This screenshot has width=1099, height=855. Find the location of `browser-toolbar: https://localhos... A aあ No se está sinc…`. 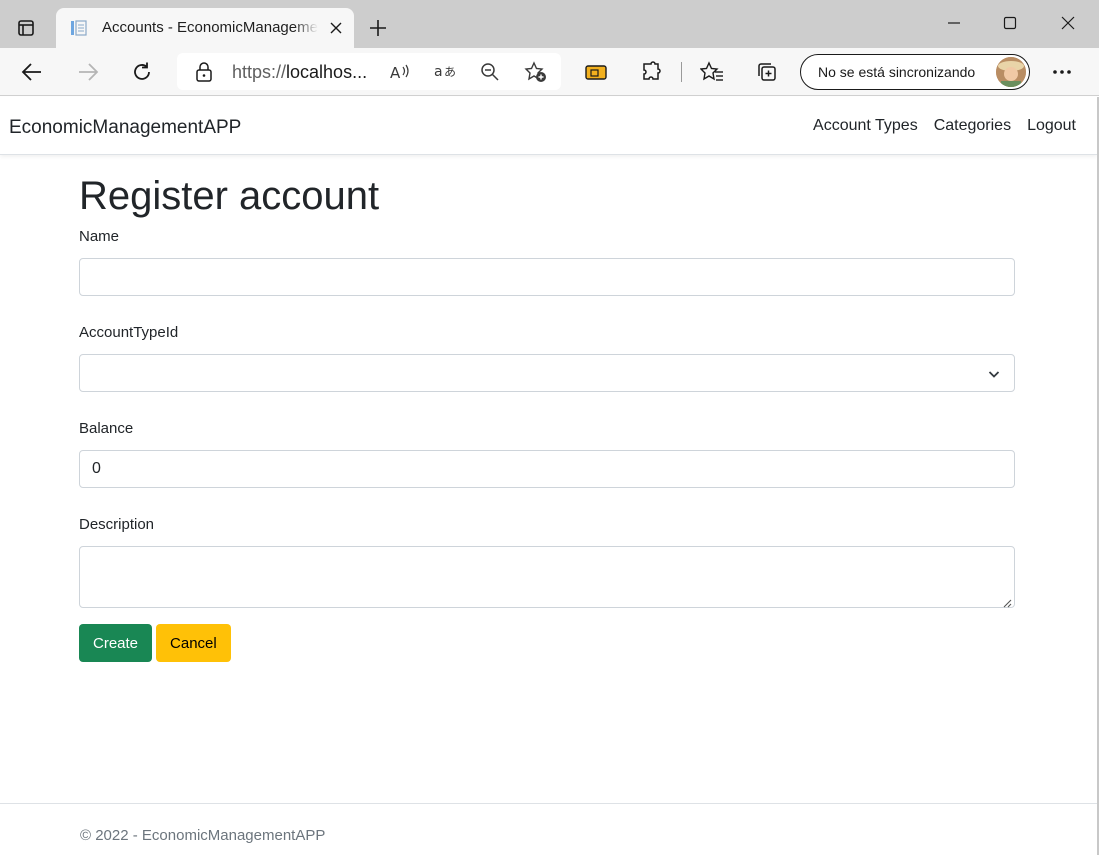

browser-toolbar: https://localhos... A aあ No se está sinc… is located at coordinates (549, 72).